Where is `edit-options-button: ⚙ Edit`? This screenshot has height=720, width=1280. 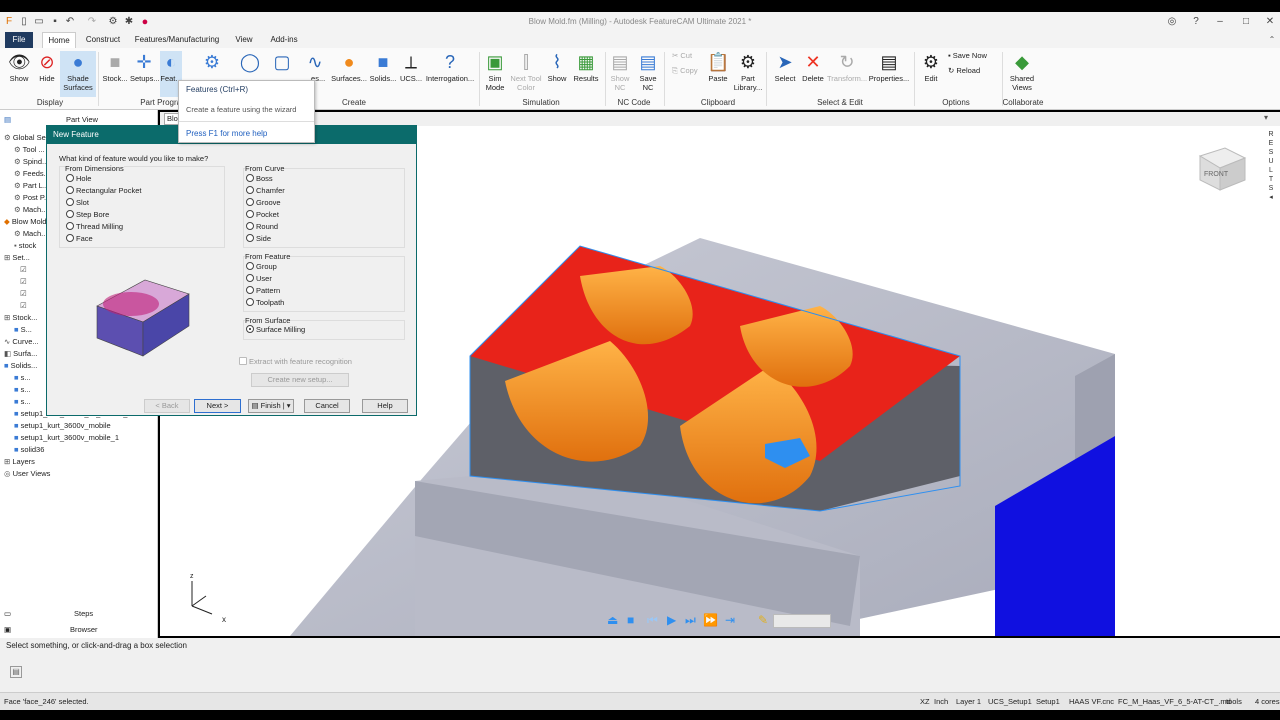 edit-options-button: ⚙ Edit is located at coordinates (931, 67).